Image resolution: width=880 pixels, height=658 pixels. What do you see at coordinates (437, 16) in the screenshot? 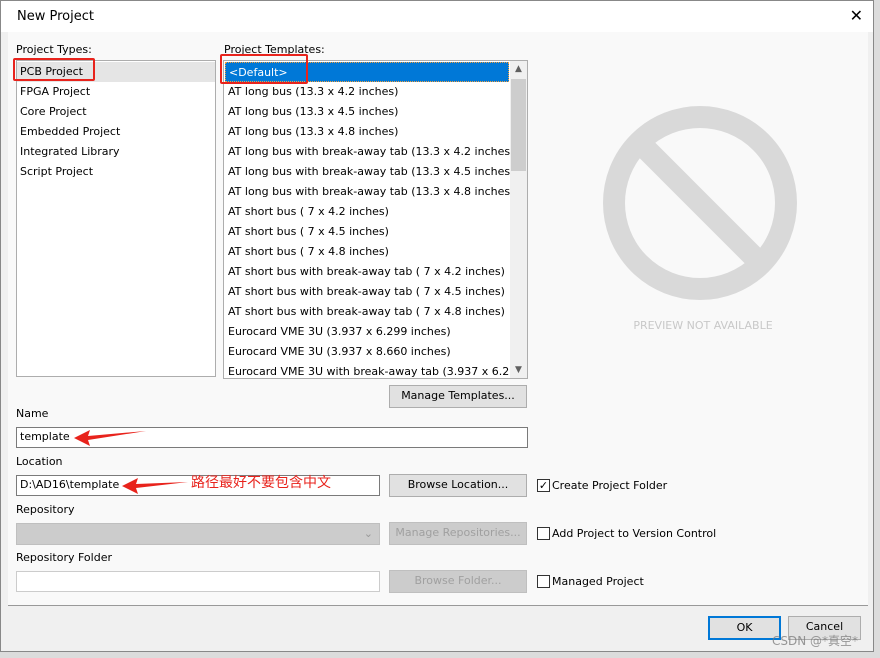
I see `title-bar: New Project ✕` at bounding box center [437, 16].